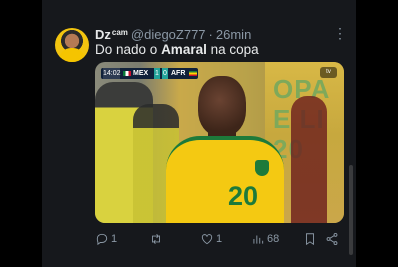 Image resolution: width=398 pixels, height=267 pixels. Describe the element at coordinates (141, 73) in the screenshot. I see `team1-label: MEX` at that location.